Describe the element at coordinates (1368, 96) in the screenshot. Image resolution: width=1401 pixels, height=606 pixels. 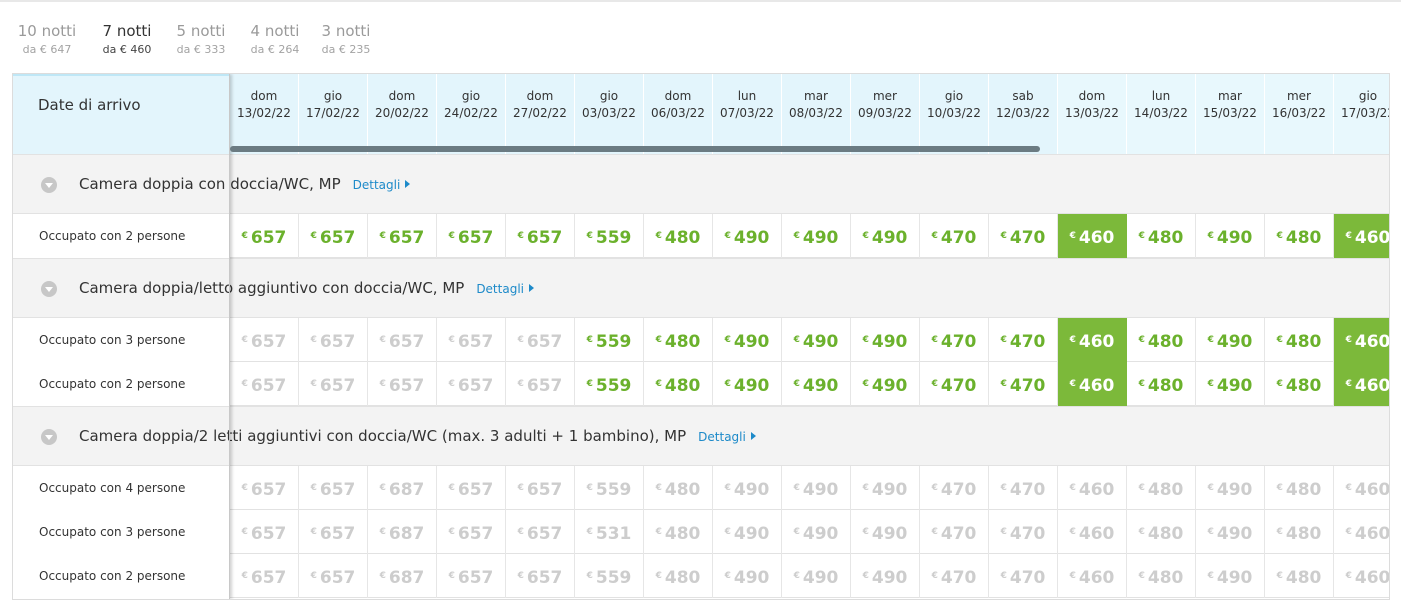
I see `weekday-label: gio` at that location.